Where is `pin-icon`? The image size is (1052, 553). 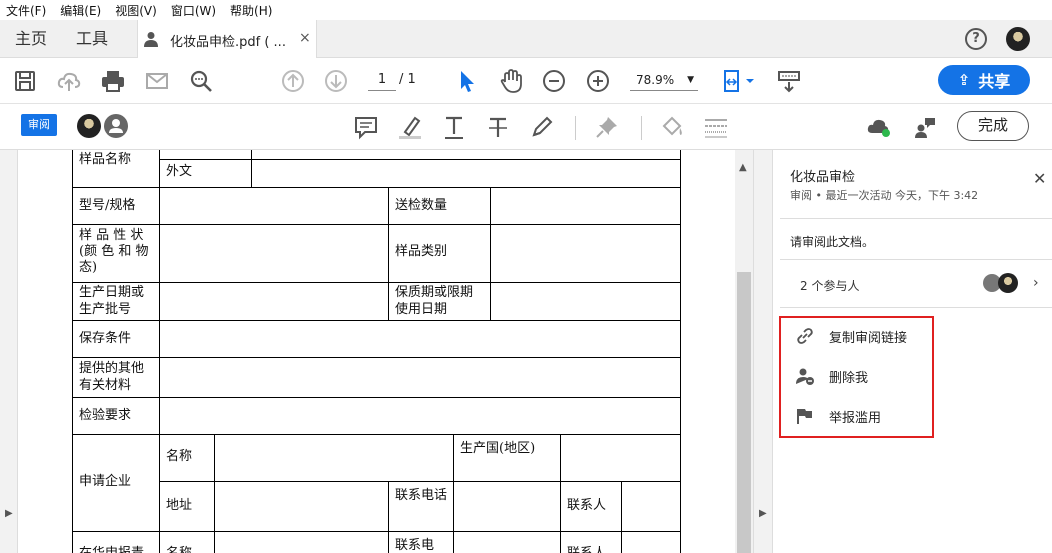 pin-icon is located at coordinates (607, 127).